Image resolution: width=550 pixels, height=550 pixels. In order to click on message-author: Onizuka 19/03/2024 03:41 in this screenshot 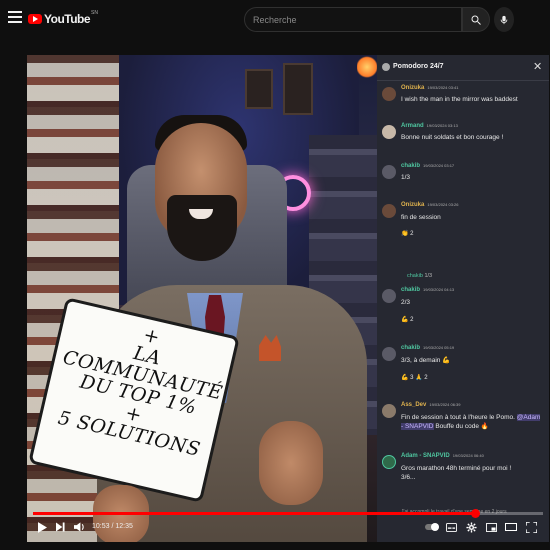, I will do `click(430, 88)`.